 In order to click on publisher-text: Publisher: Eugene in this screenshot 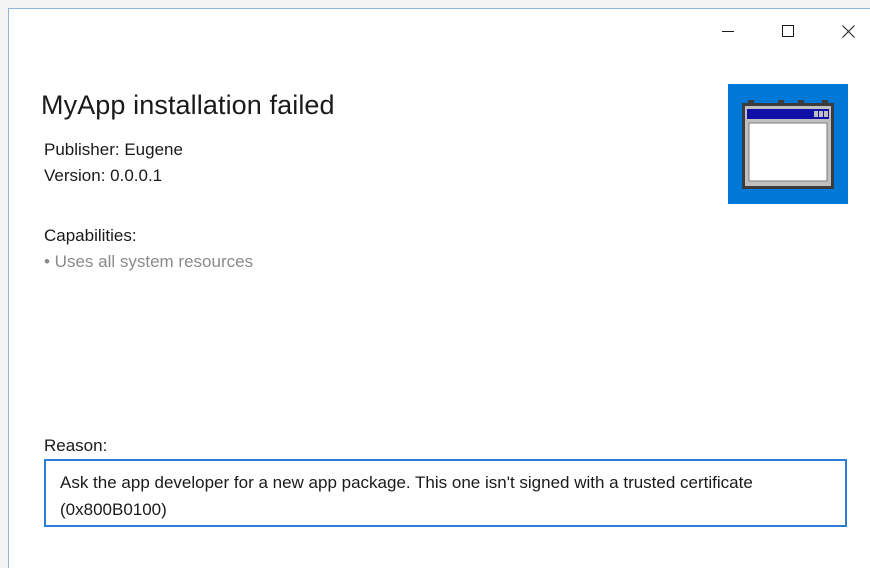, I will do `click(113, 149)`.